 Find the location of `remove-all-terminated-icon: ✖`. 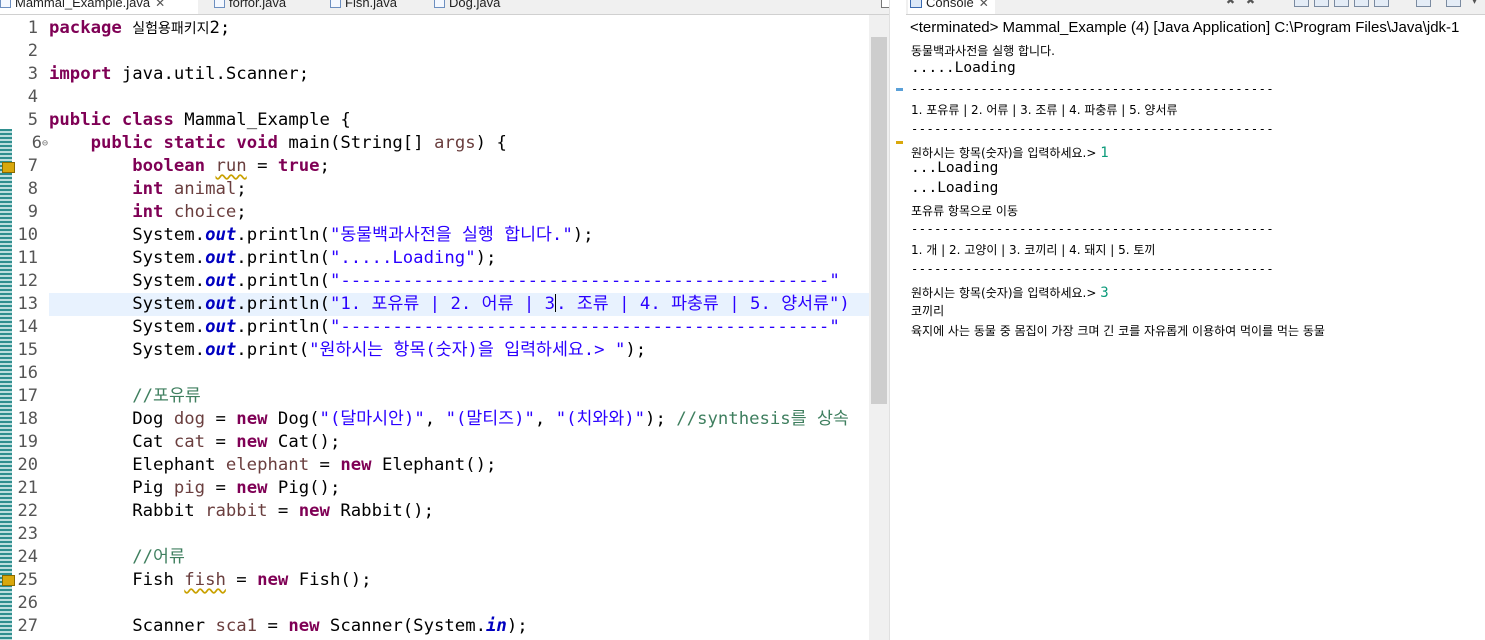

remove-all-terminated-icon: ✖ is located at coordinates (1250, 3).